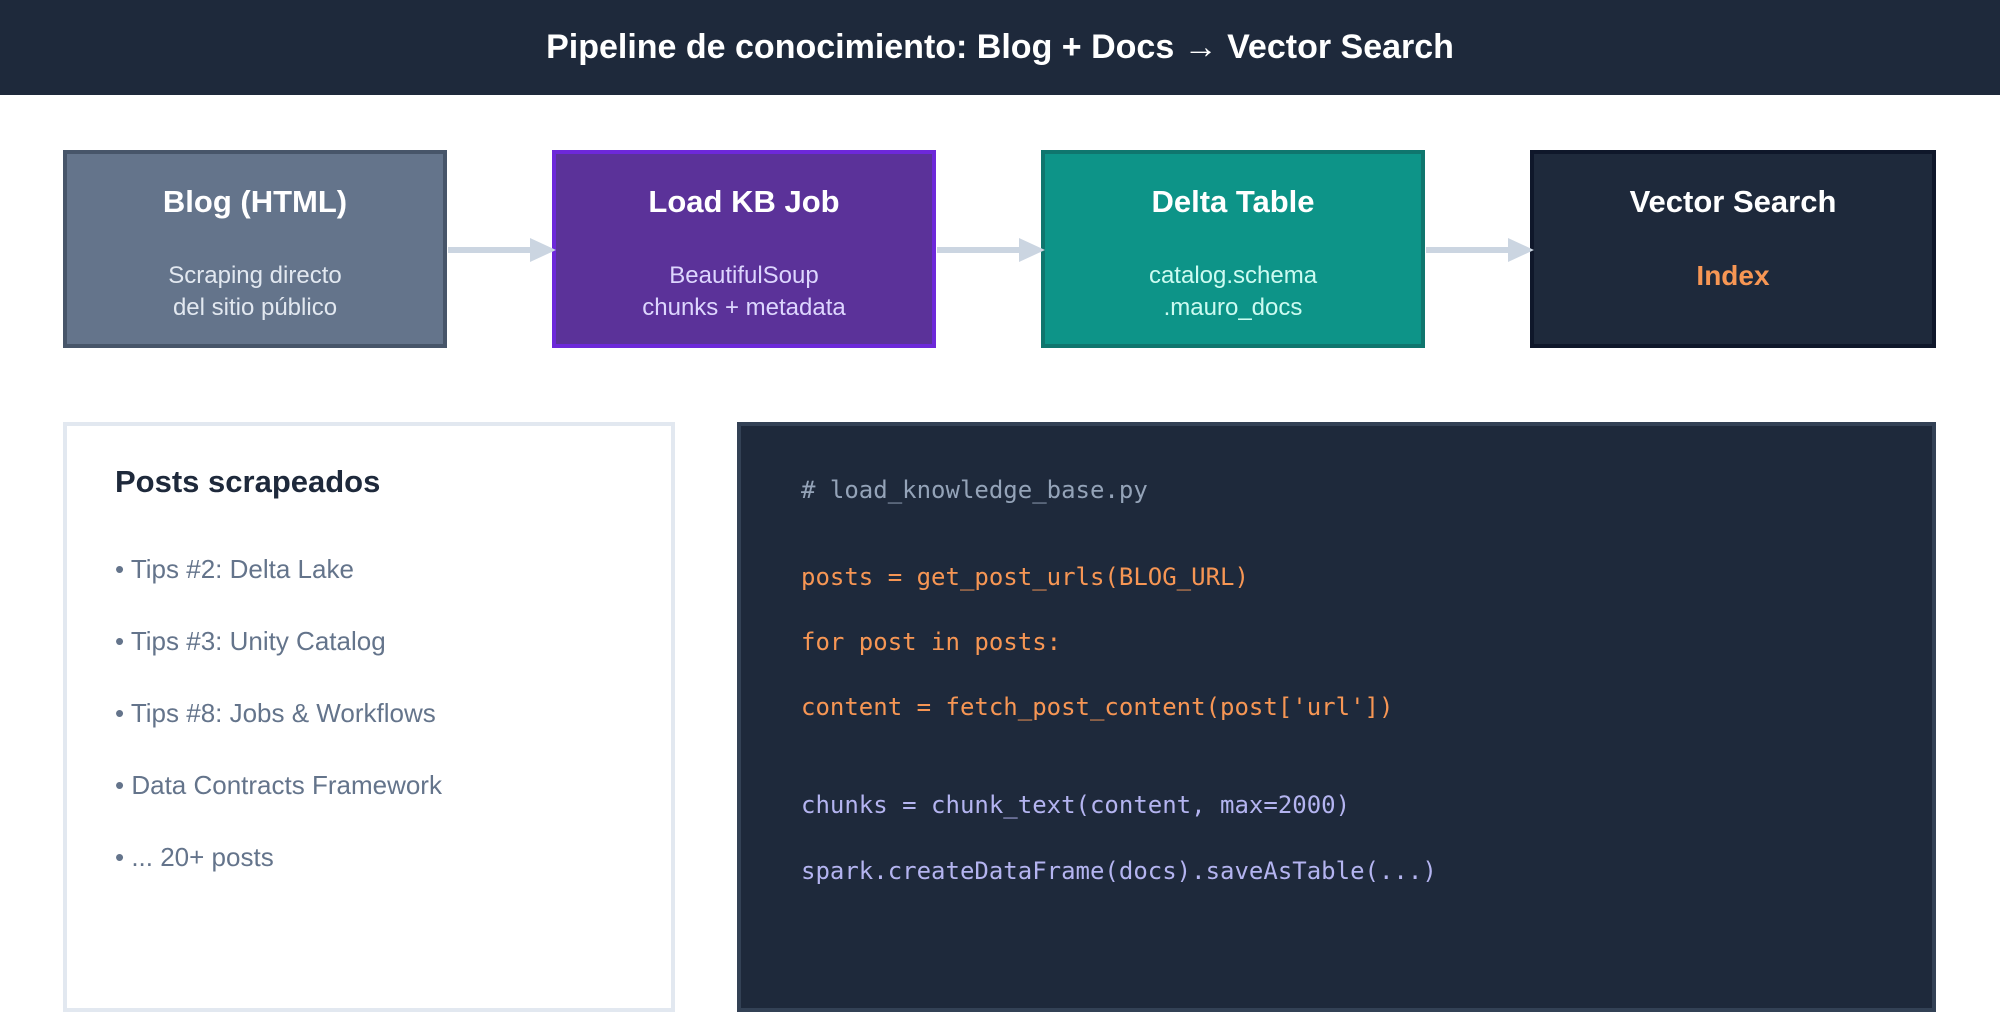  I want to click on delta-table-node: Delta Table catalog.schema .mauro_docs, so click(1233, 249).